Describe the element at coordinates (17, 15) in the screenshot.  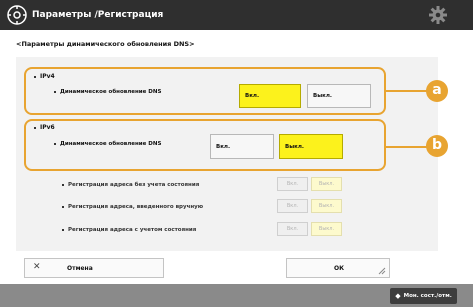
I see `settings-register-icon` at that location.